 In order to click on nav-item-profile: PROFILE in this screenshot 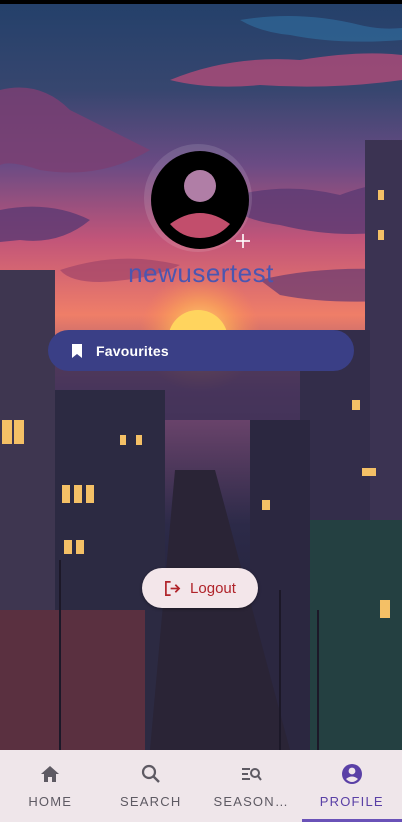, I will do `click(351, 786)`.